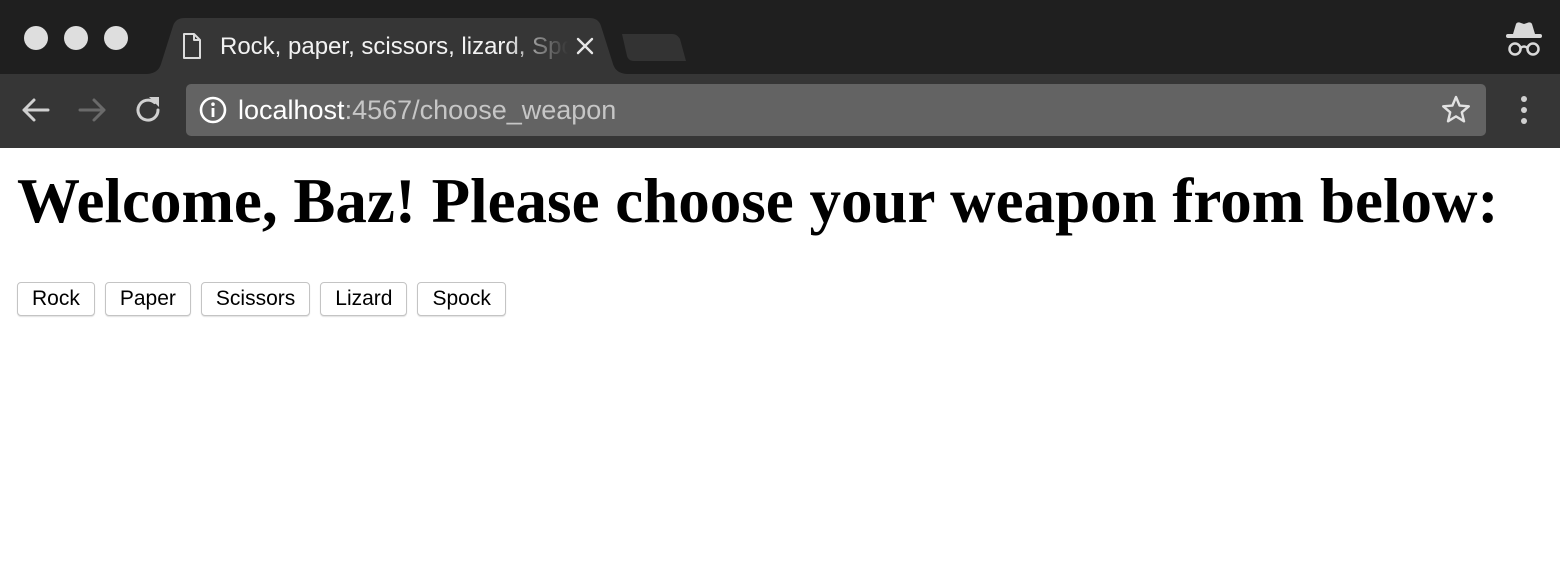 The image size is (1560, 586). I want to click on active-tab: Rock, paper, scissors, lizard, Spock, so click(387, 46).